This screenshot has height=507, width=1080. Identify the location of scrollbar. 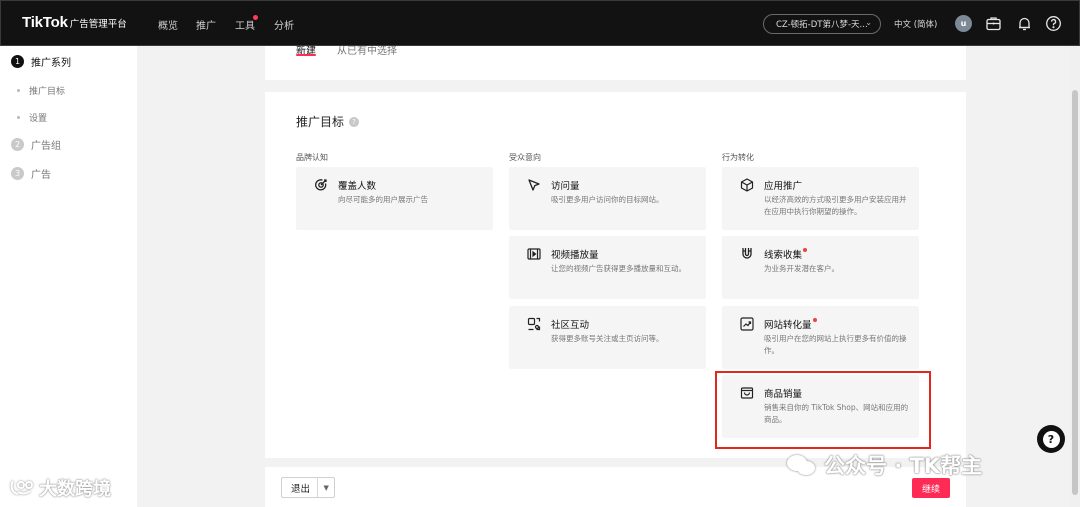
(1075, 276).